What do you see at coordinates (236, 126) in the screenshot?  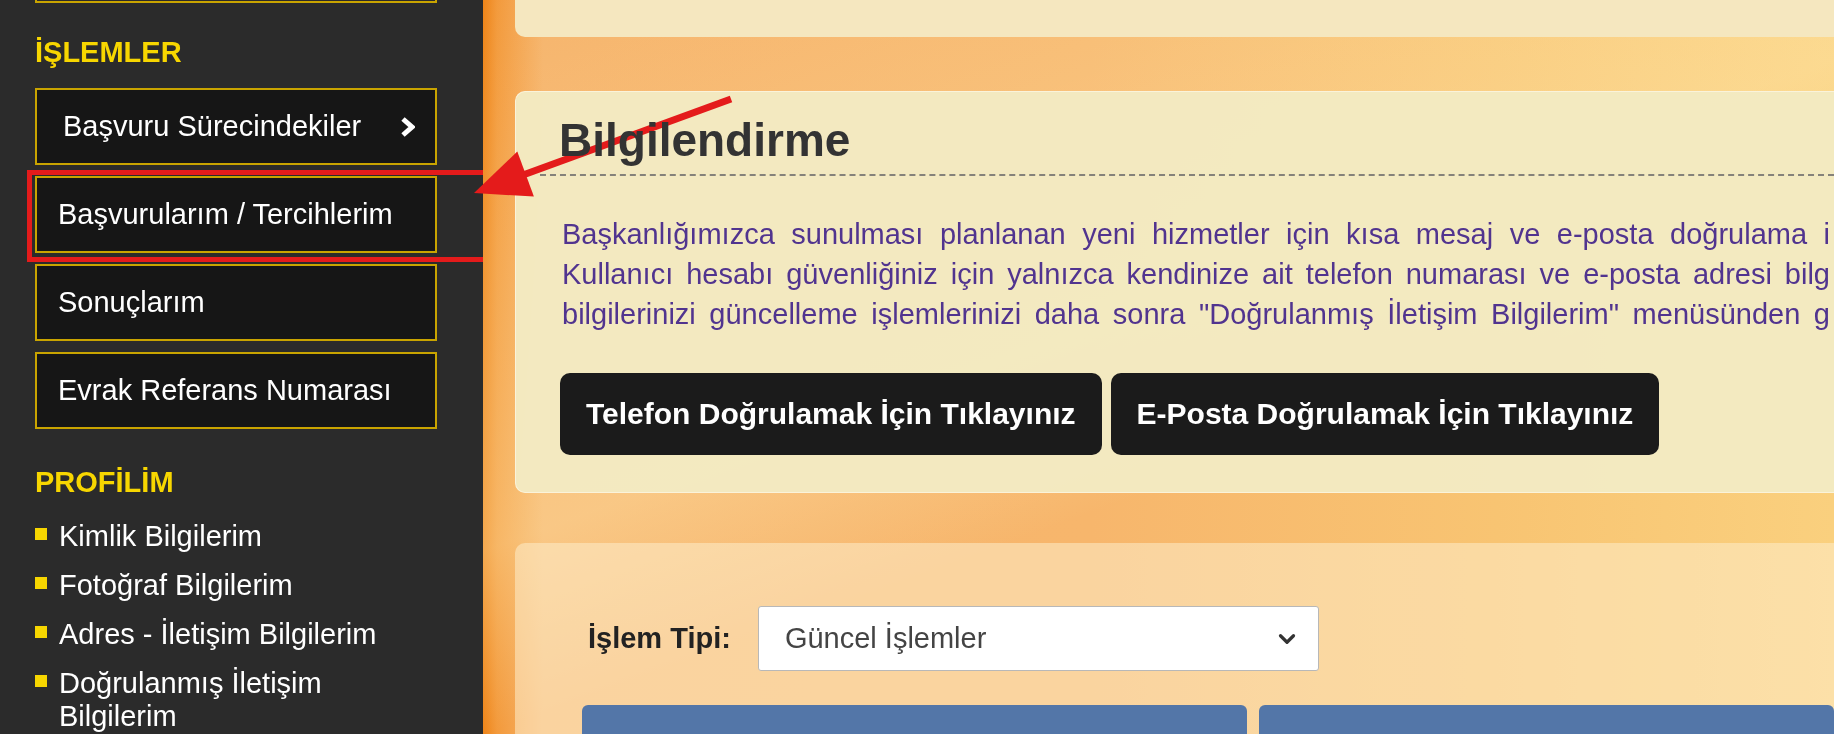 I see `menu-item: Başvuru Sürecindekiler` at bounding box center [236, 126].